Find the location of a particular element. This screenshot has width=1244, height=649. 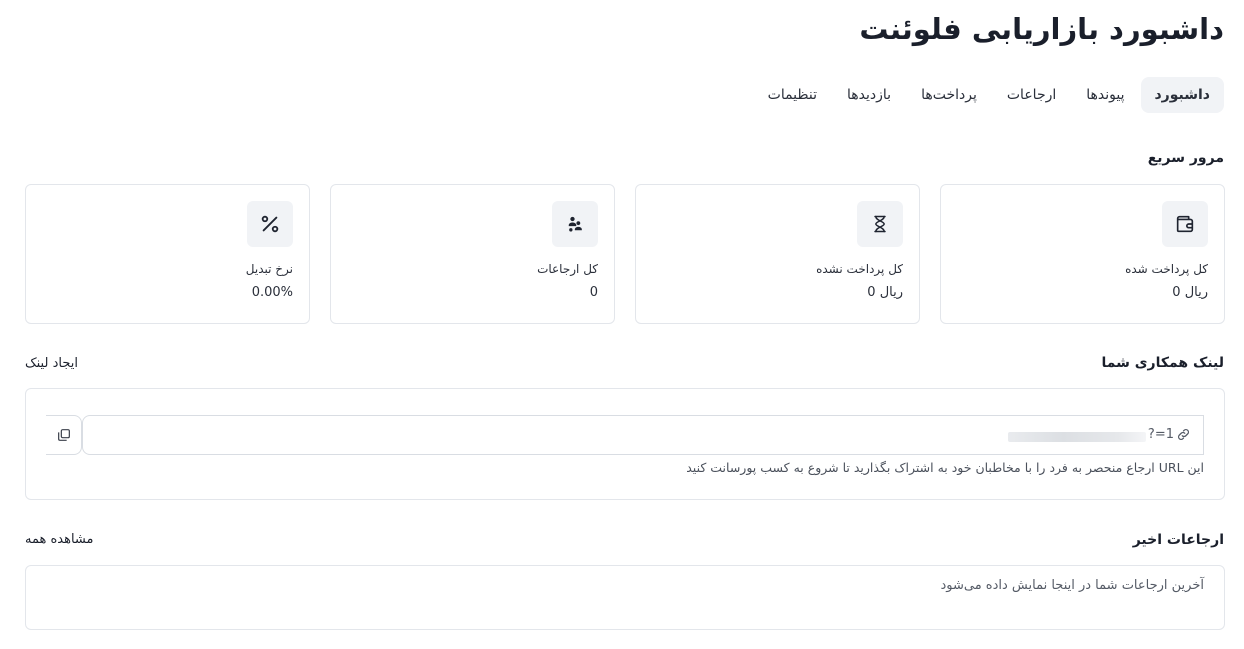

page-title: داشبورد بازاریابی فلوئنت is located at coordinates (1041, 29).